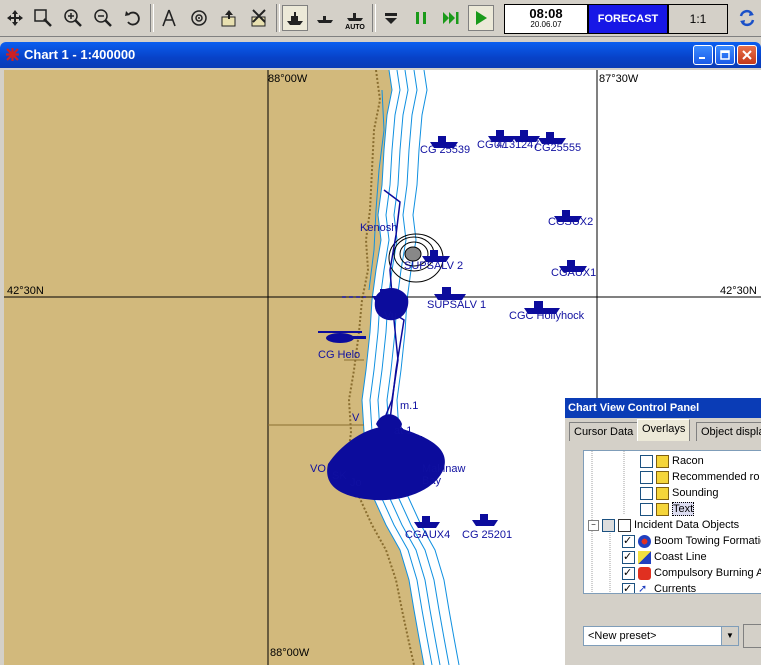 This screenshot has height=665, width=761. I want to click on ship-icon, so click(295, 18).